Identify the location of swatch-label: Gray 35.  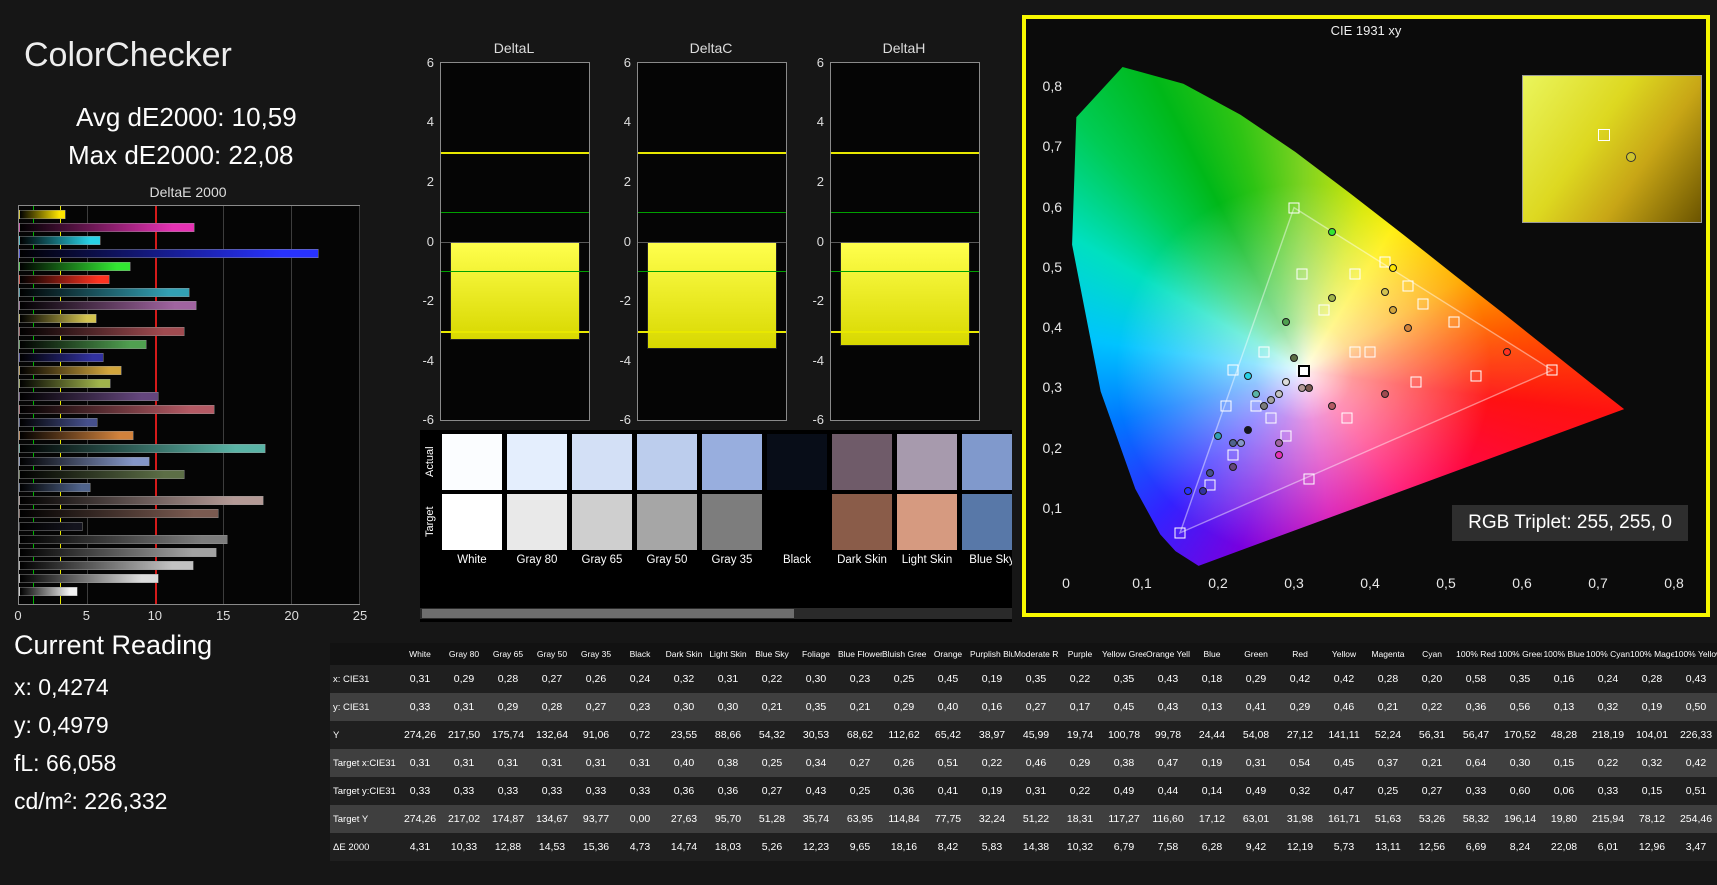
(732, 560).